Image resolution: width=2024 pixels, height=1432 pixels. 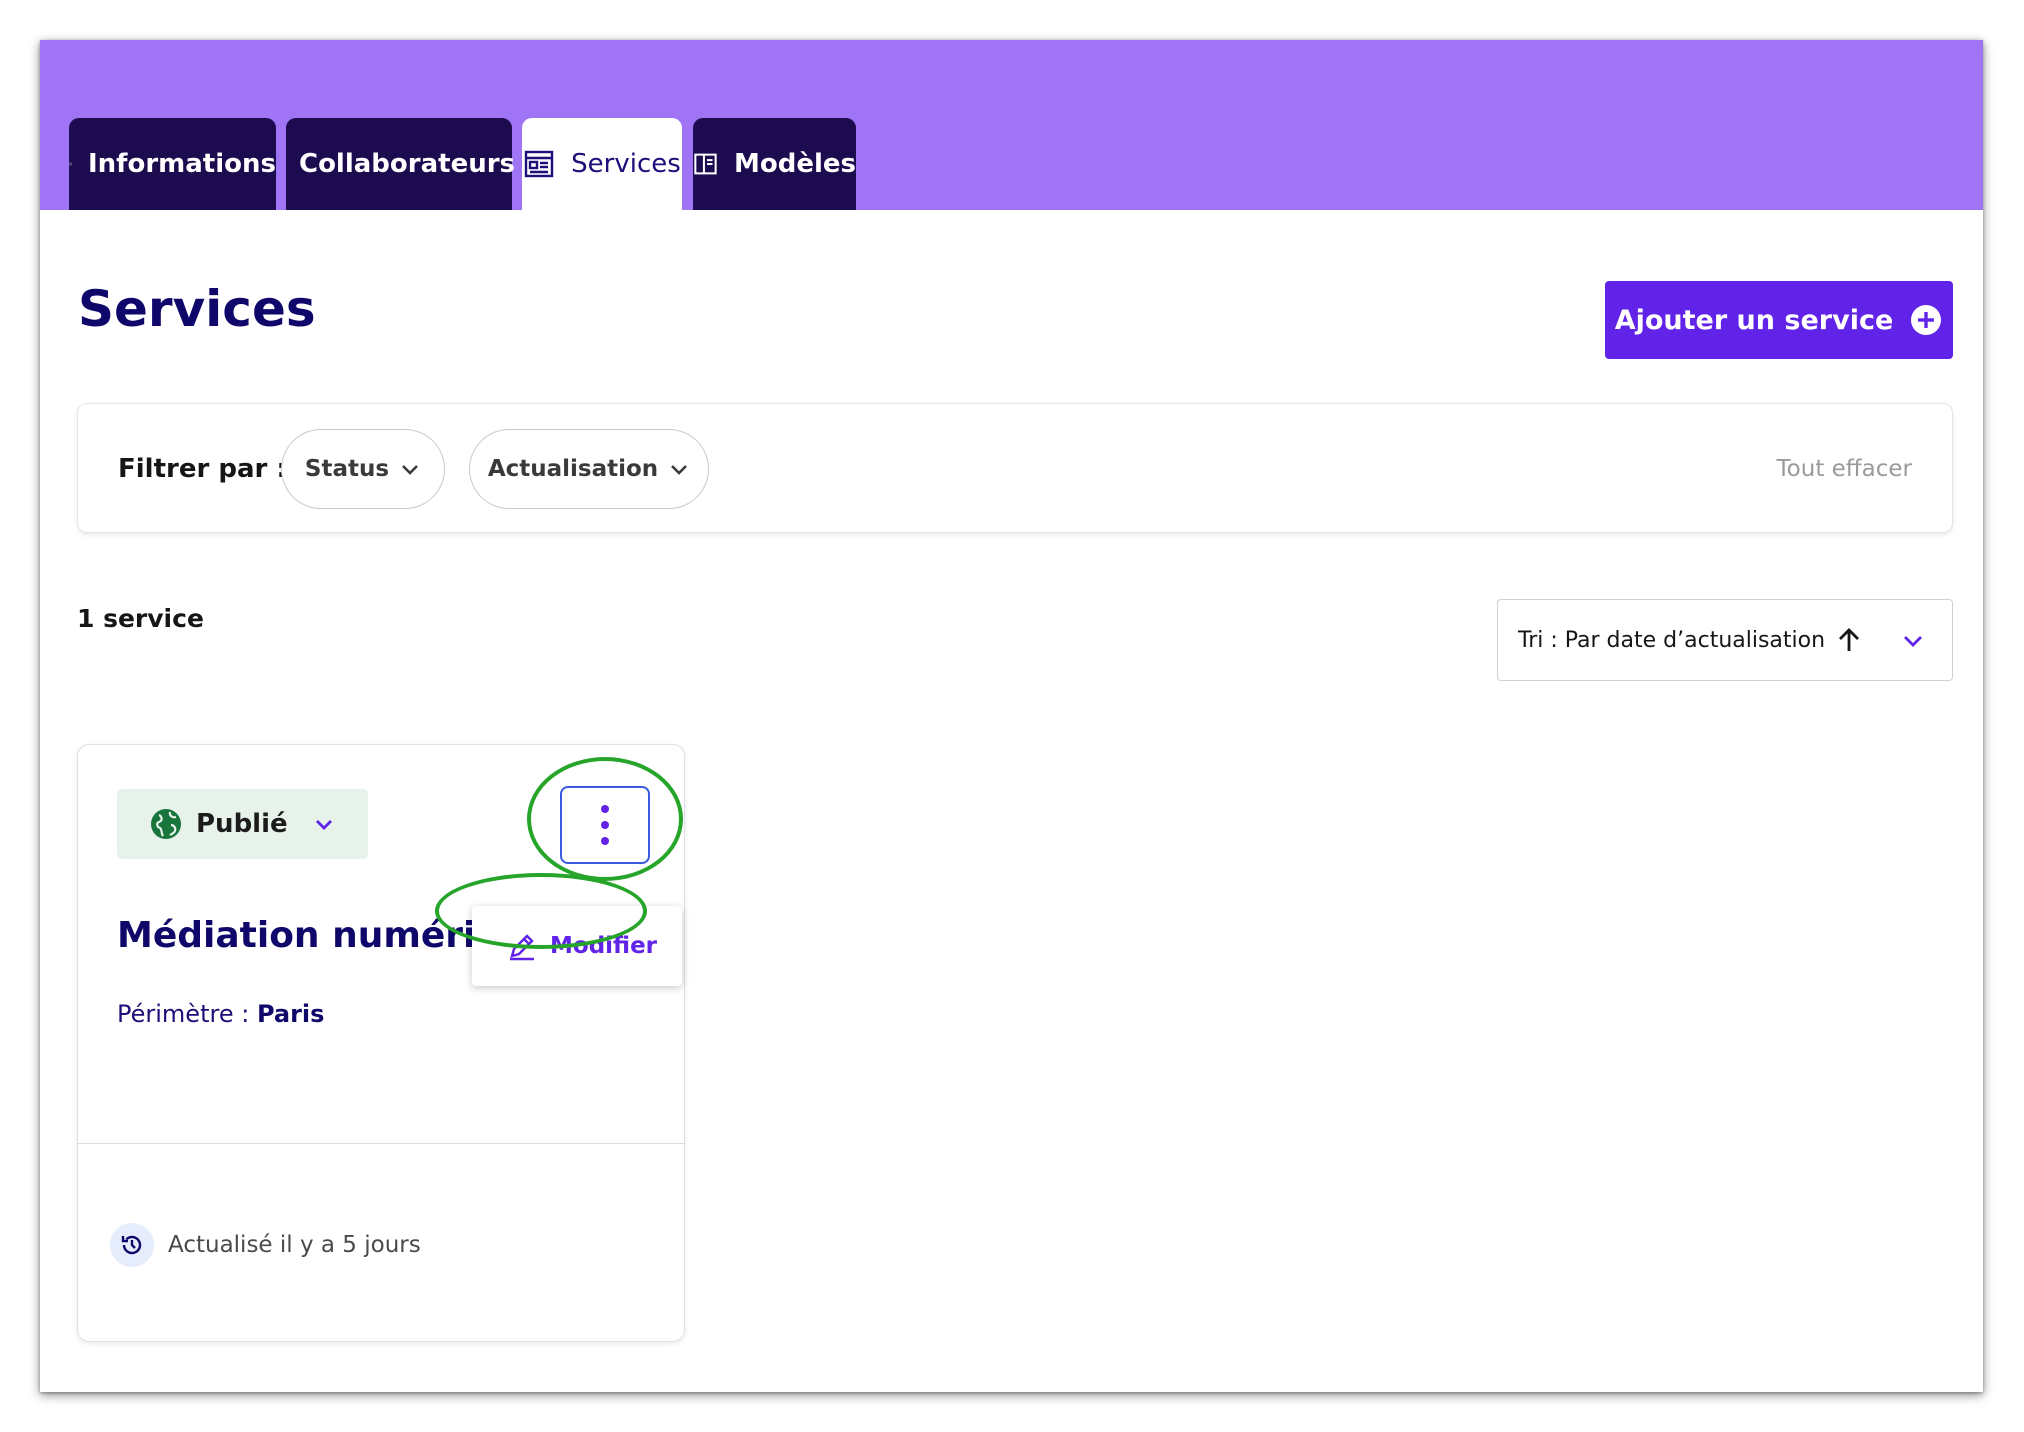 I want to click on tab-modeles: Modèles, so click(x=774, y=164).